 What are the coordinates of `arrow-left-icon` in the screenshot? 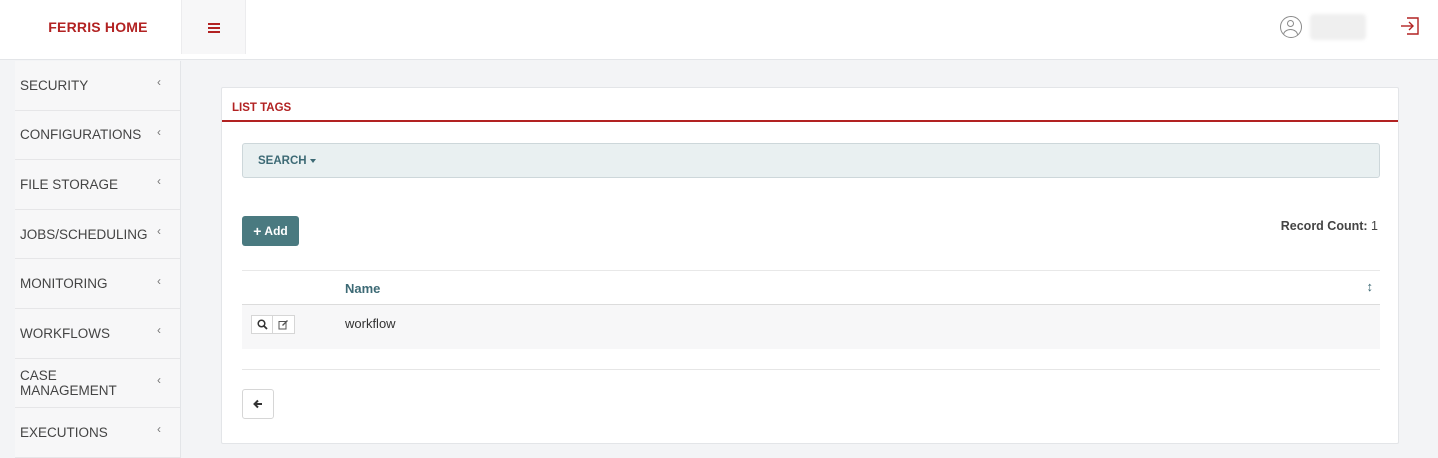 It's located at (257, 404).